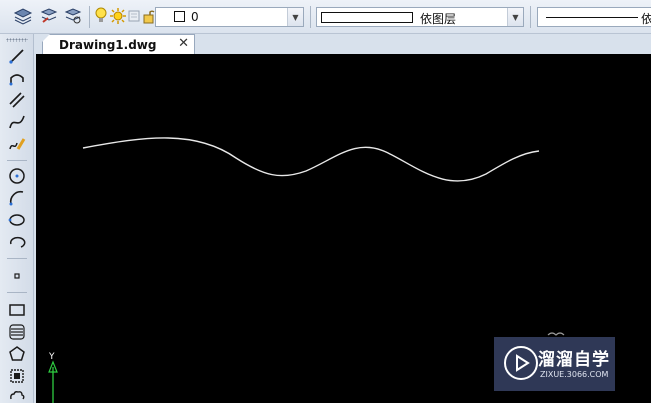  I want to click on layer-manager-icon, so click(23, 16).